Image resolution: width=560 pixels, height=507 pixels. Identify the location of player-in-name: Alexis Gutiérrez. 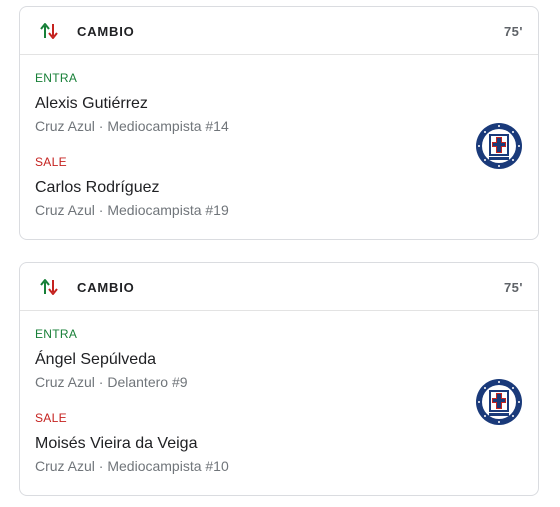
(91, 103).